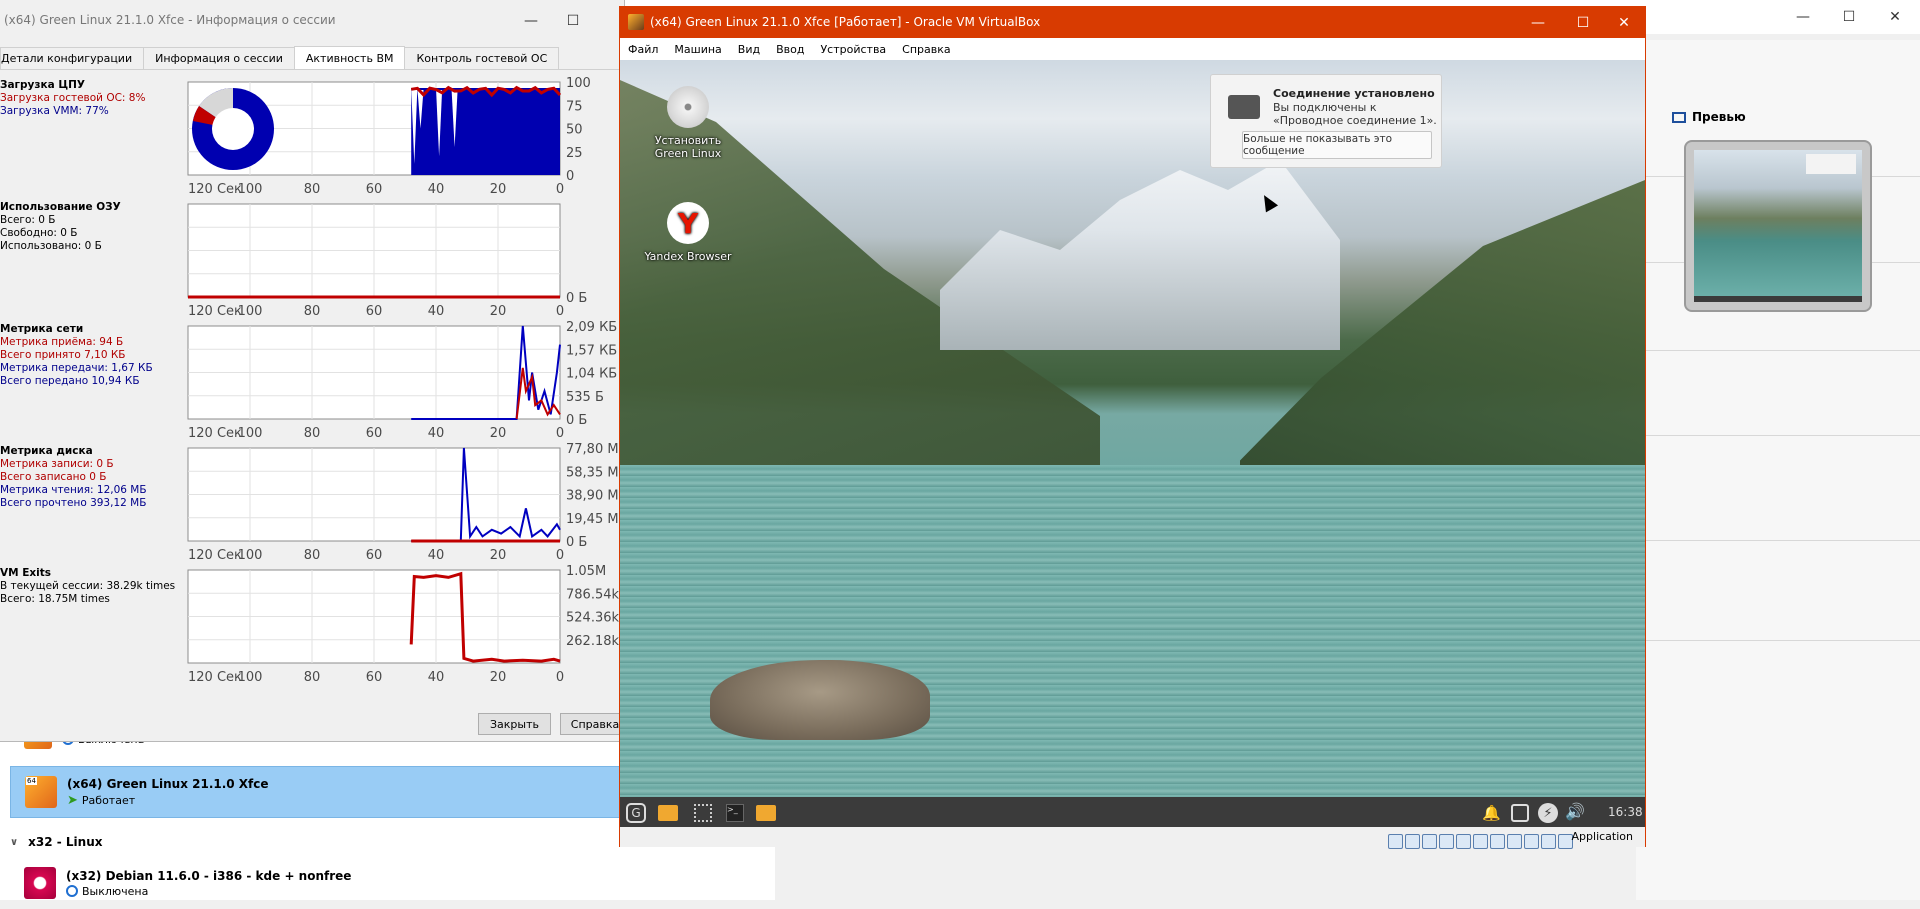 Image resolution: width=1920 pixels, height=909 pixels. Describe the element at coordinates (208, 891) in the screenshot. I see `vm-status: Выключена` at that location.